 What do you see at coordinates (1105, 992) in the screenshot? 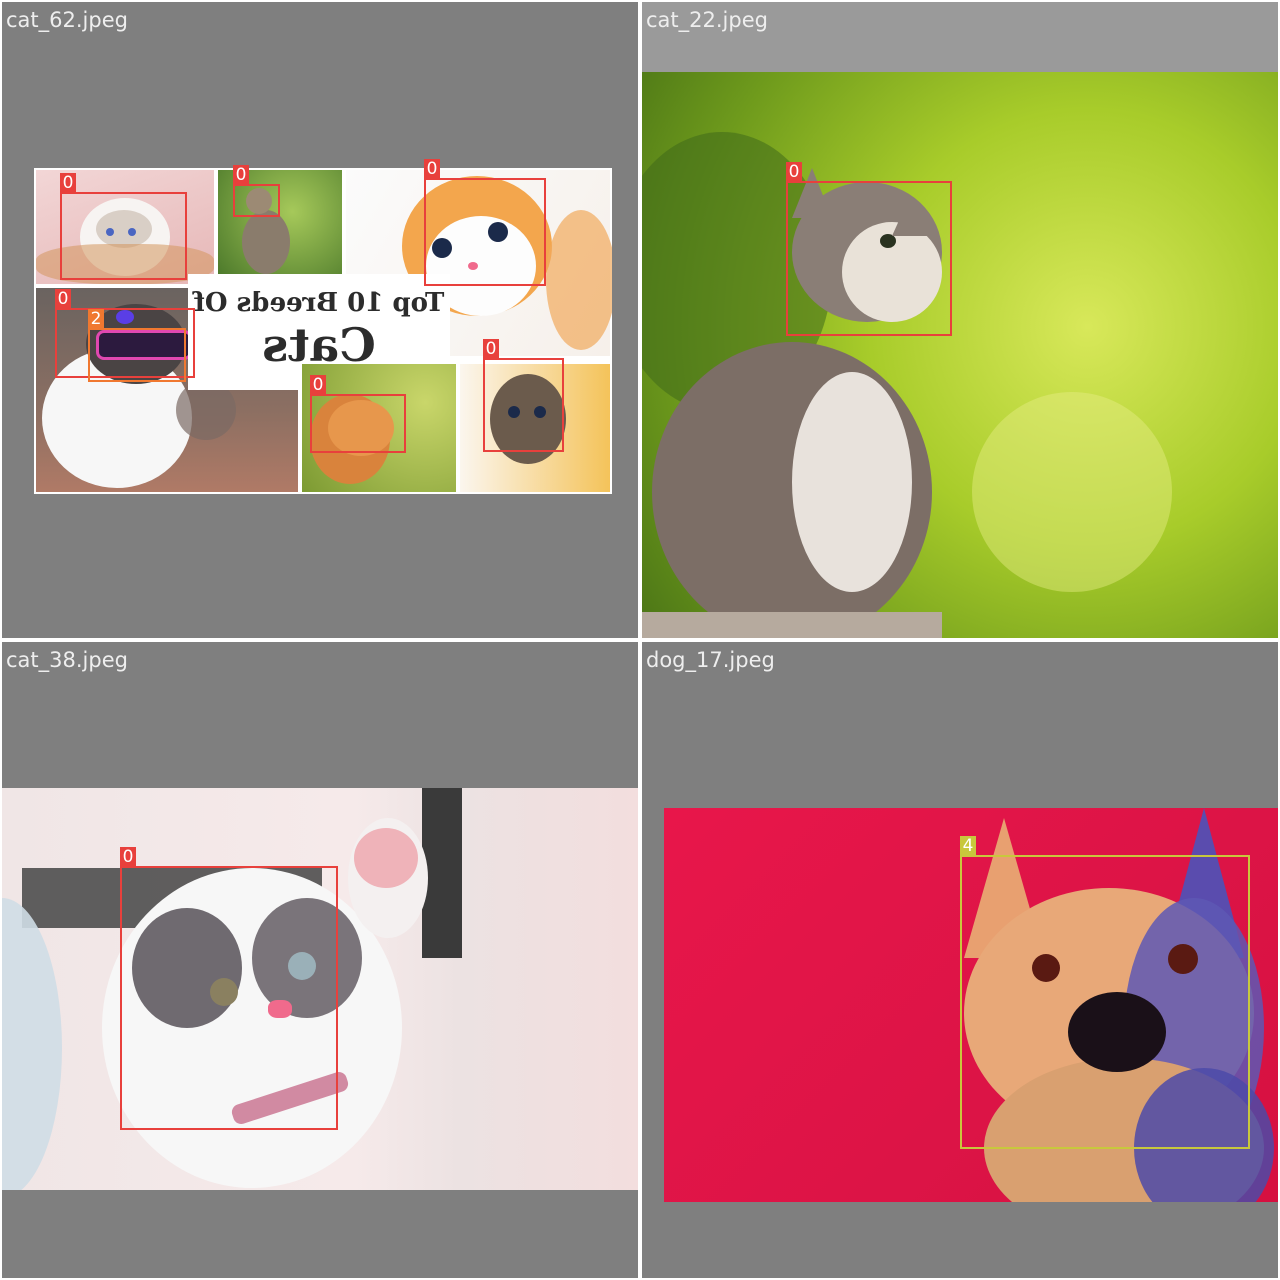
I see `detection-box: 4` at bounding box center [1105, 992].